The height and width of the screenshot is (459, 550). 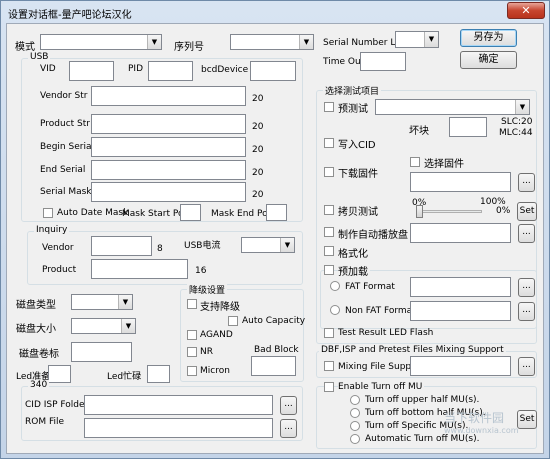 What do you see at coordinates (329, 107) in the screenshot?
I see `pretest-checkbox` at bounding box center [329, 107].